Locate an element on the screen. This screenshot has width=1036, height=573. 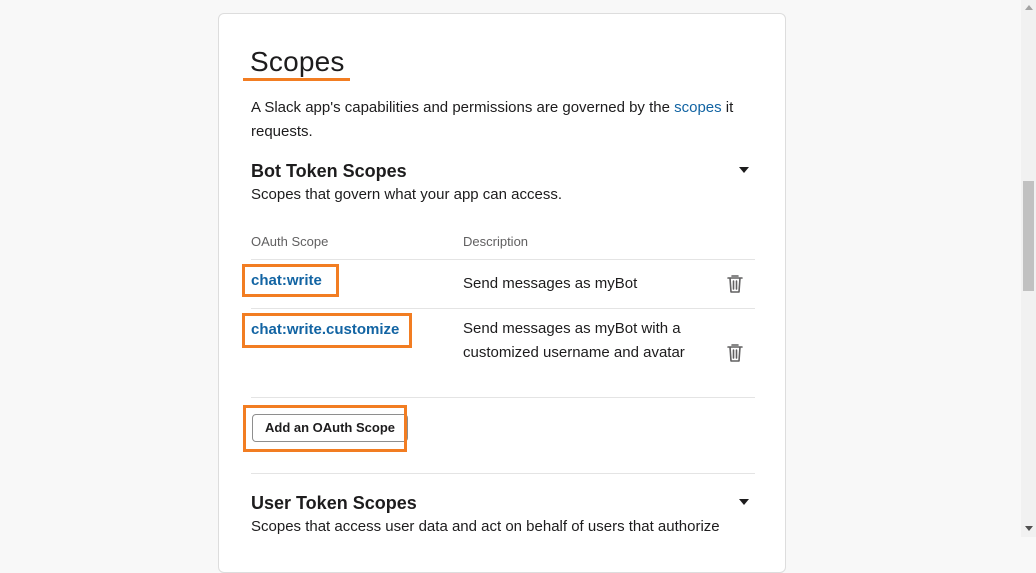
title-highlight-underline is located at coordinates (296, 79).